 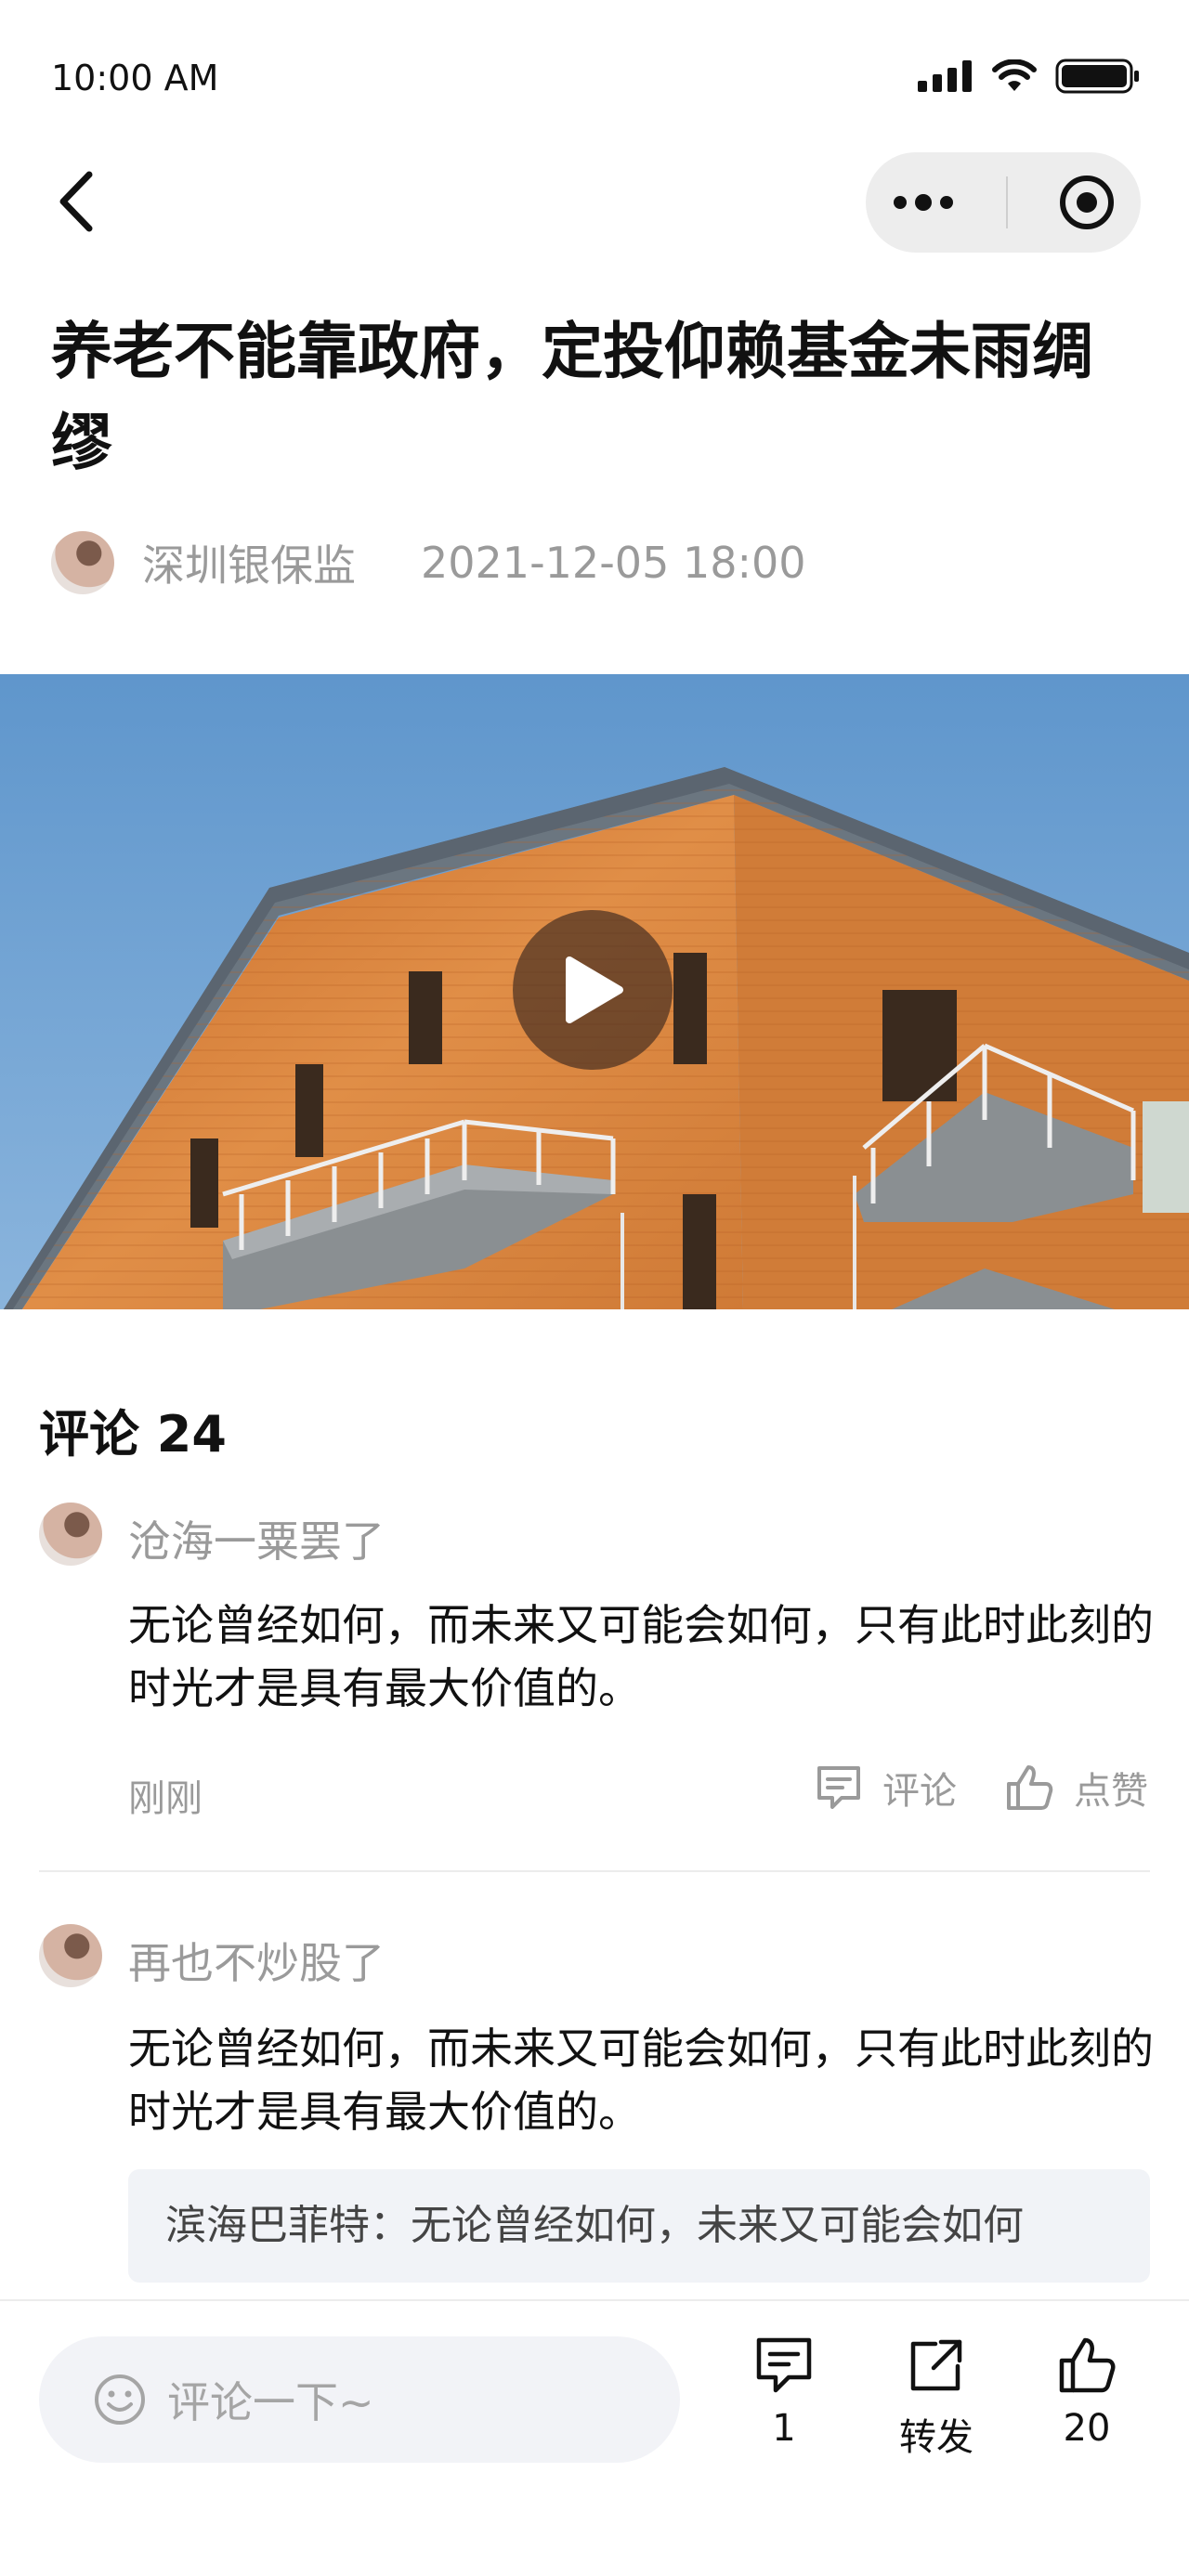 What do you see at coordinates (1087, 2428) in the screenshot?
I see `like-count: 20` at bounding box center [1087, 2428].